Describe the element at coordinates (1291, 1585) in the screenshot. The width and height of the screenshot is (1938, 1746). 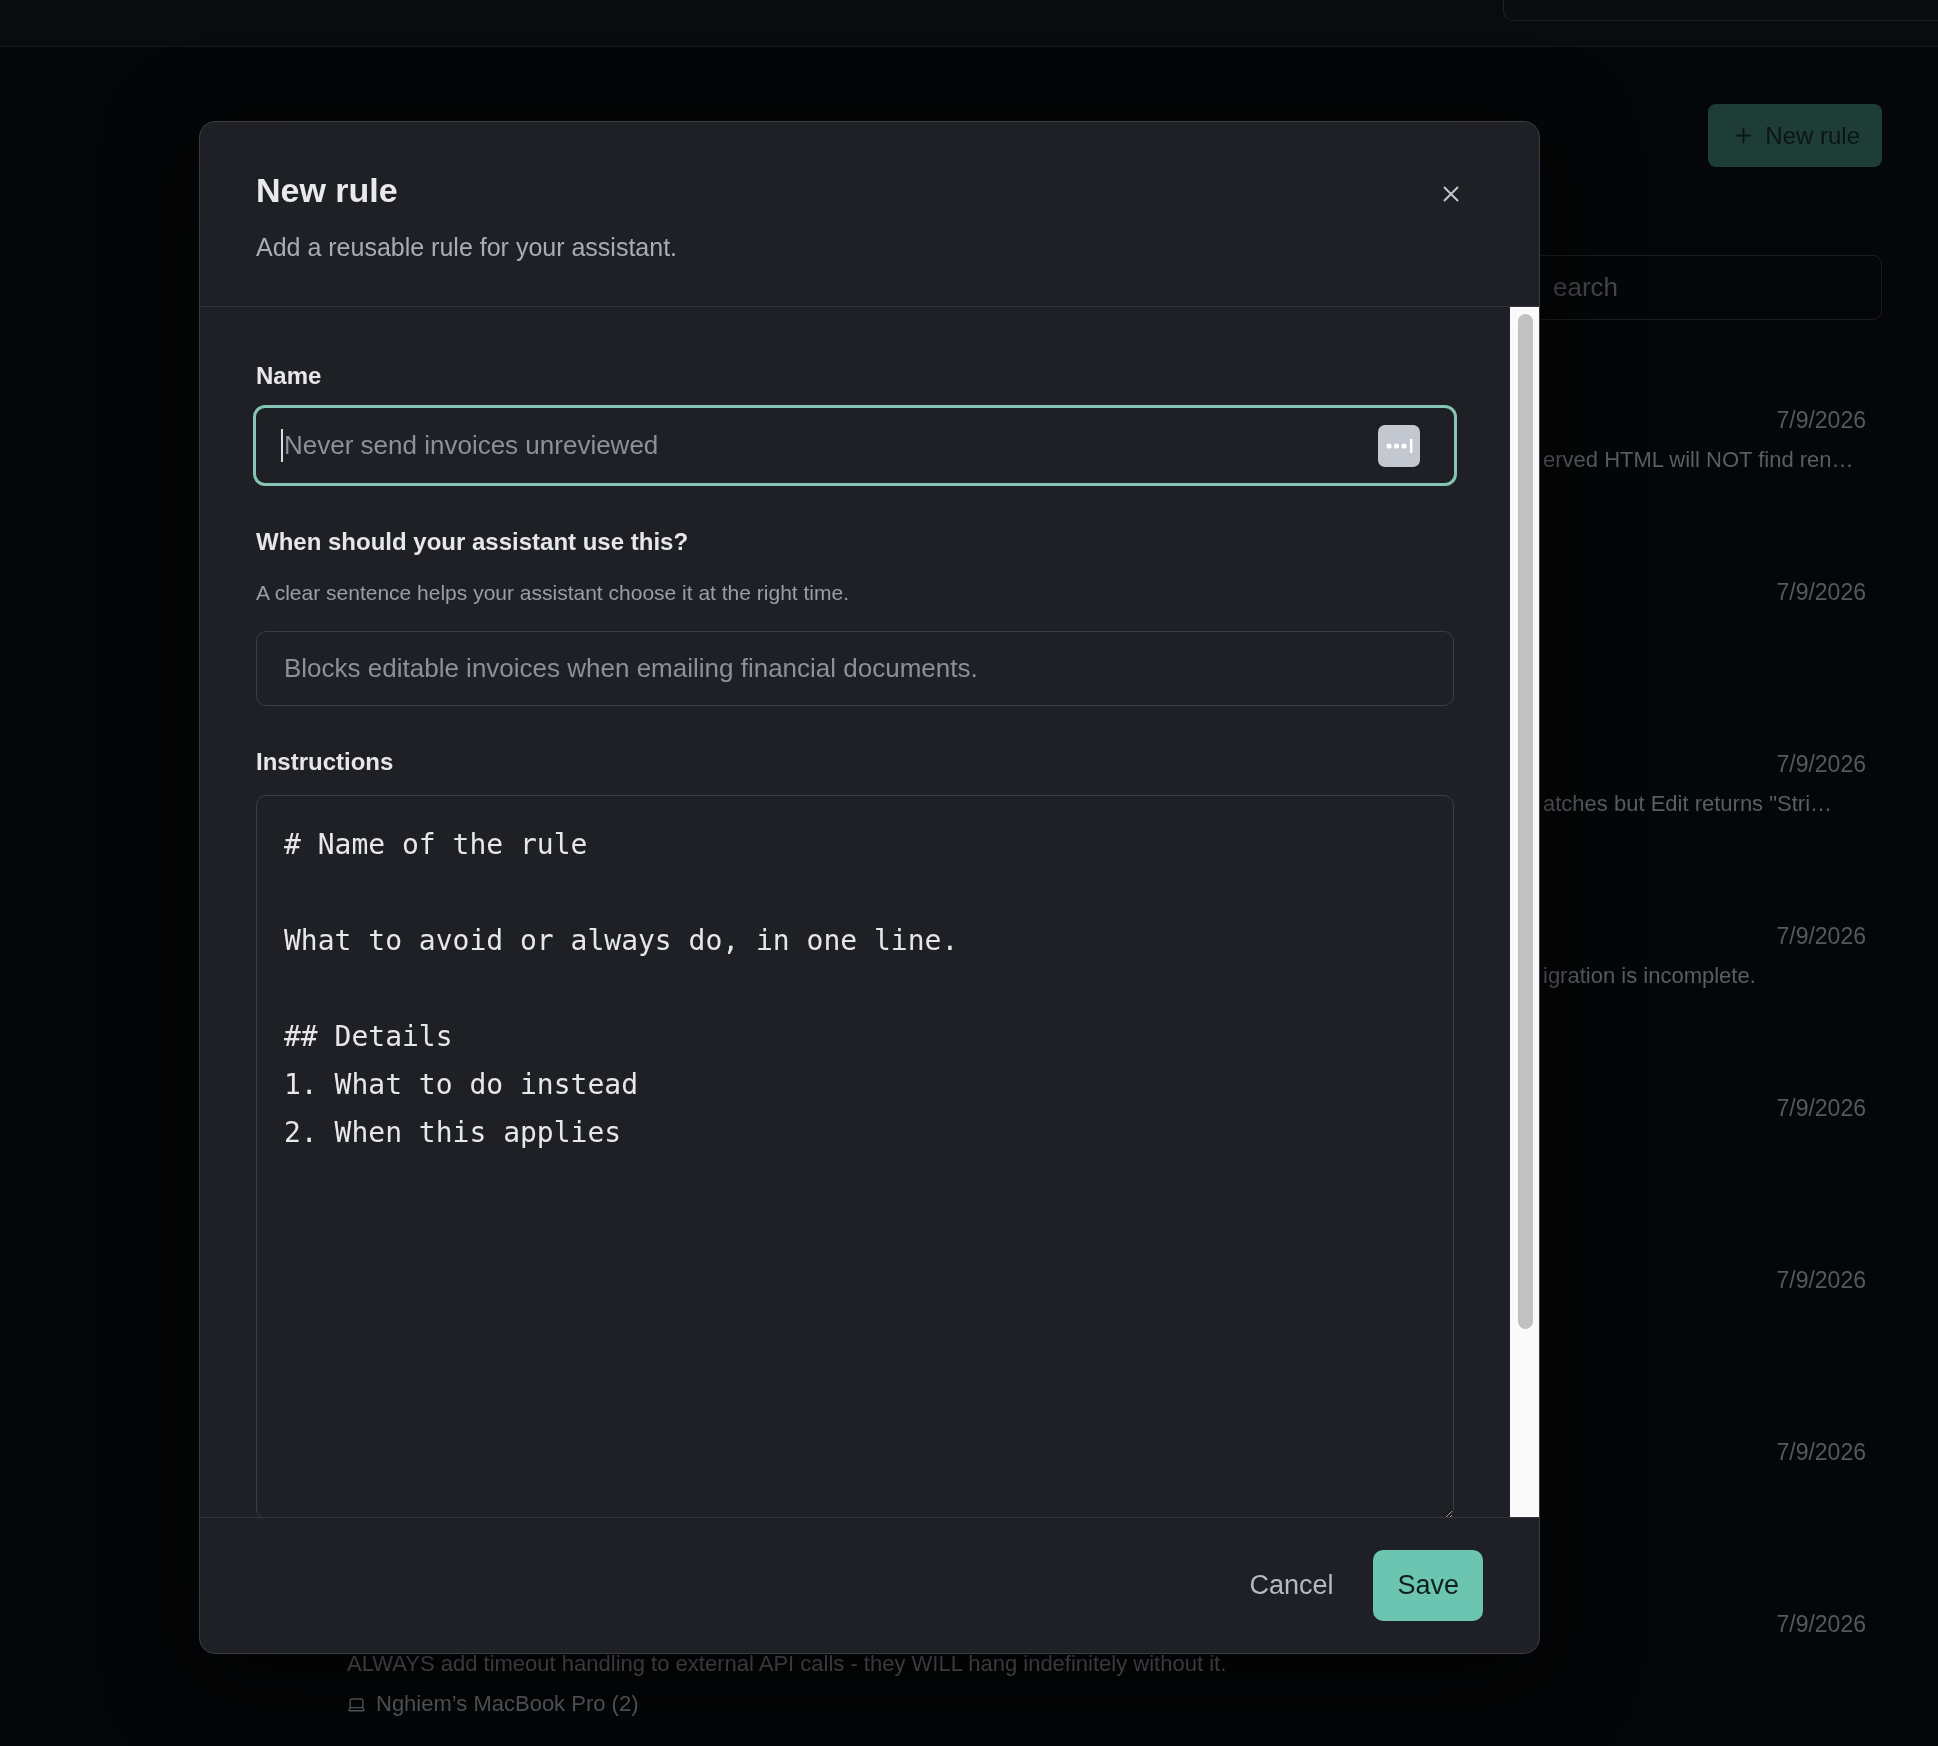
I see `cancel-button: Cancel` at that location.